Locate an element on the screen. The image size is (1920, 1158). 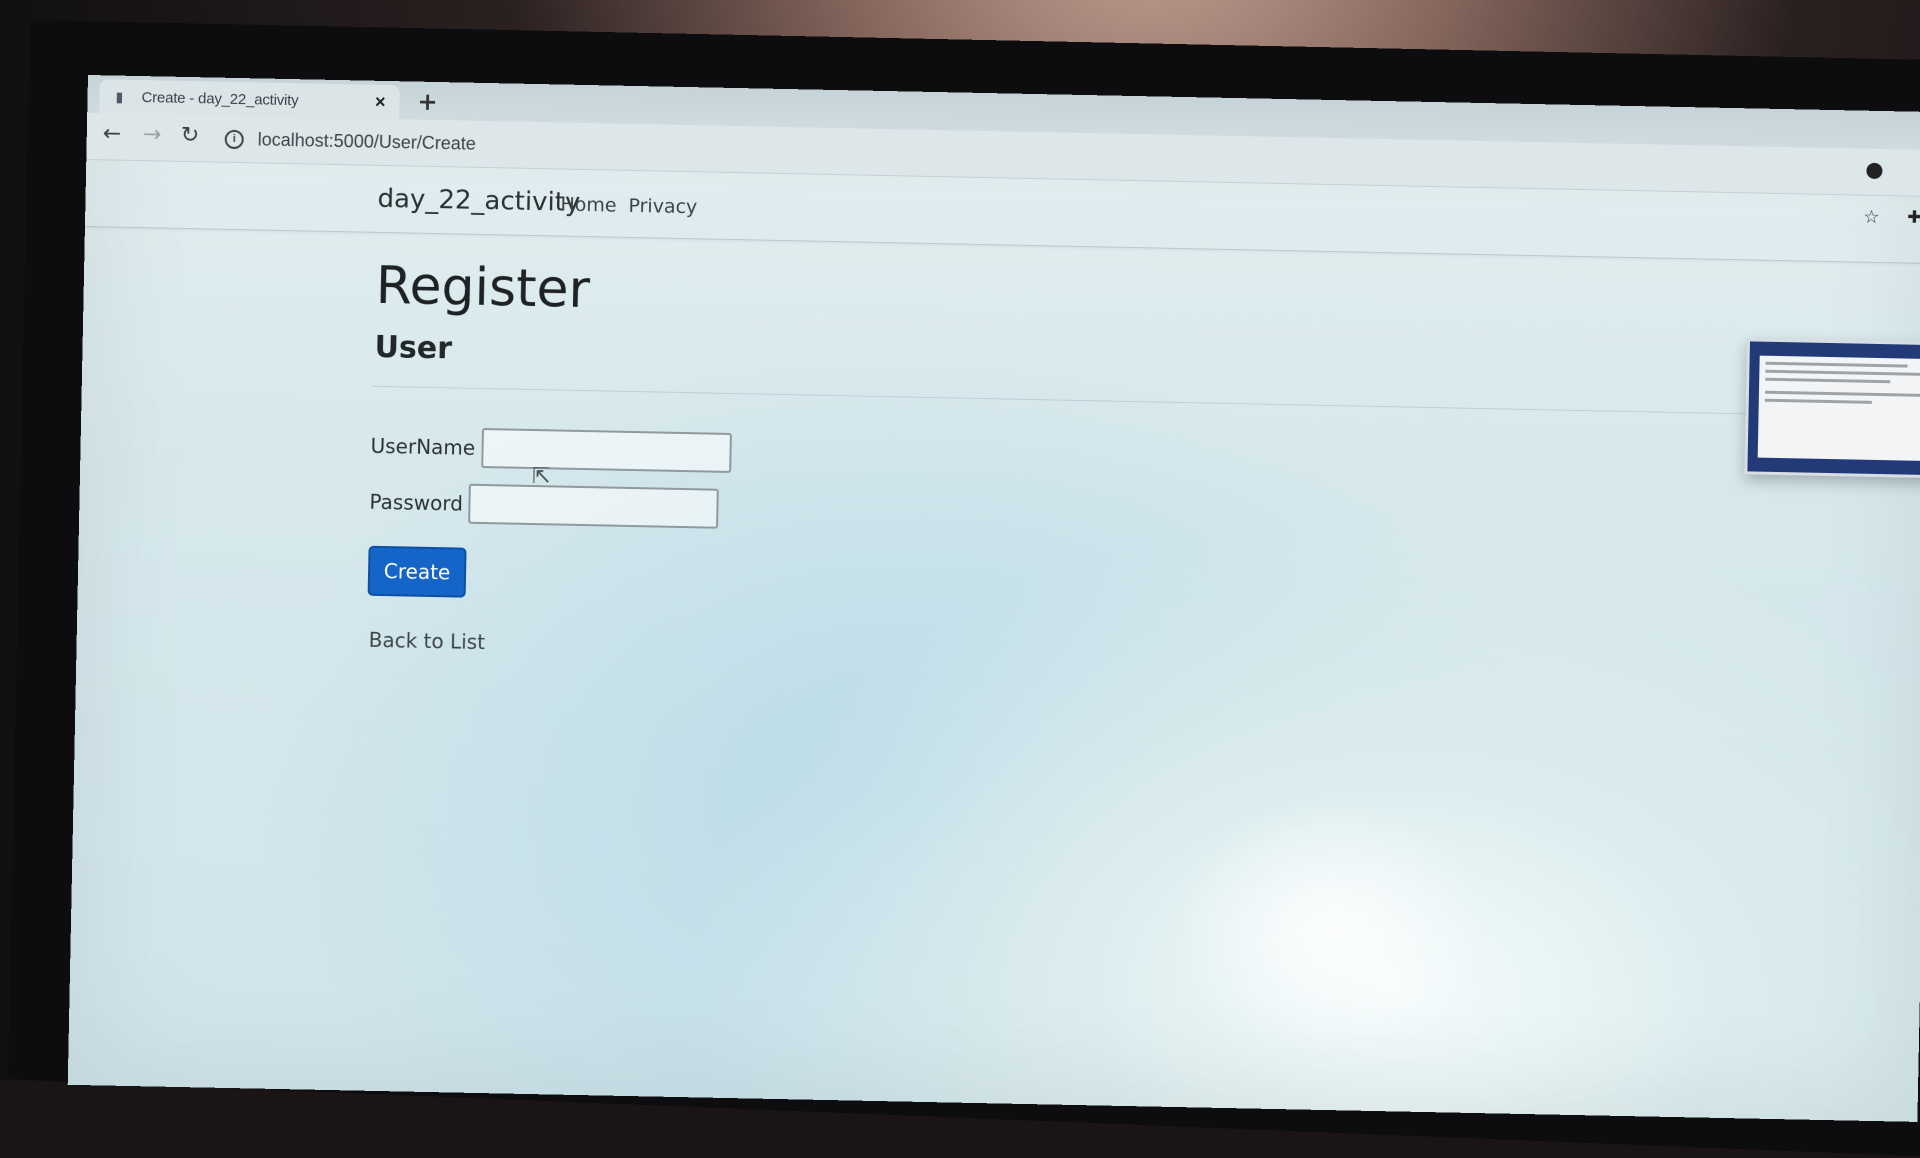
password-label: Password is located at coordinates (416, 502).